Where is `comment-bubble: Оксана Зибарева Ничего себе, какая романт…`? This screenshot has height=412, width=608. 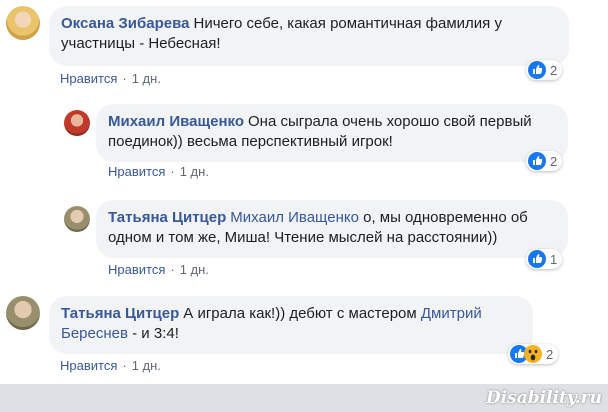
comment-bubble: Оксана Зибарева Ничего себе, какая романт… is located at coordinates (309, 36).